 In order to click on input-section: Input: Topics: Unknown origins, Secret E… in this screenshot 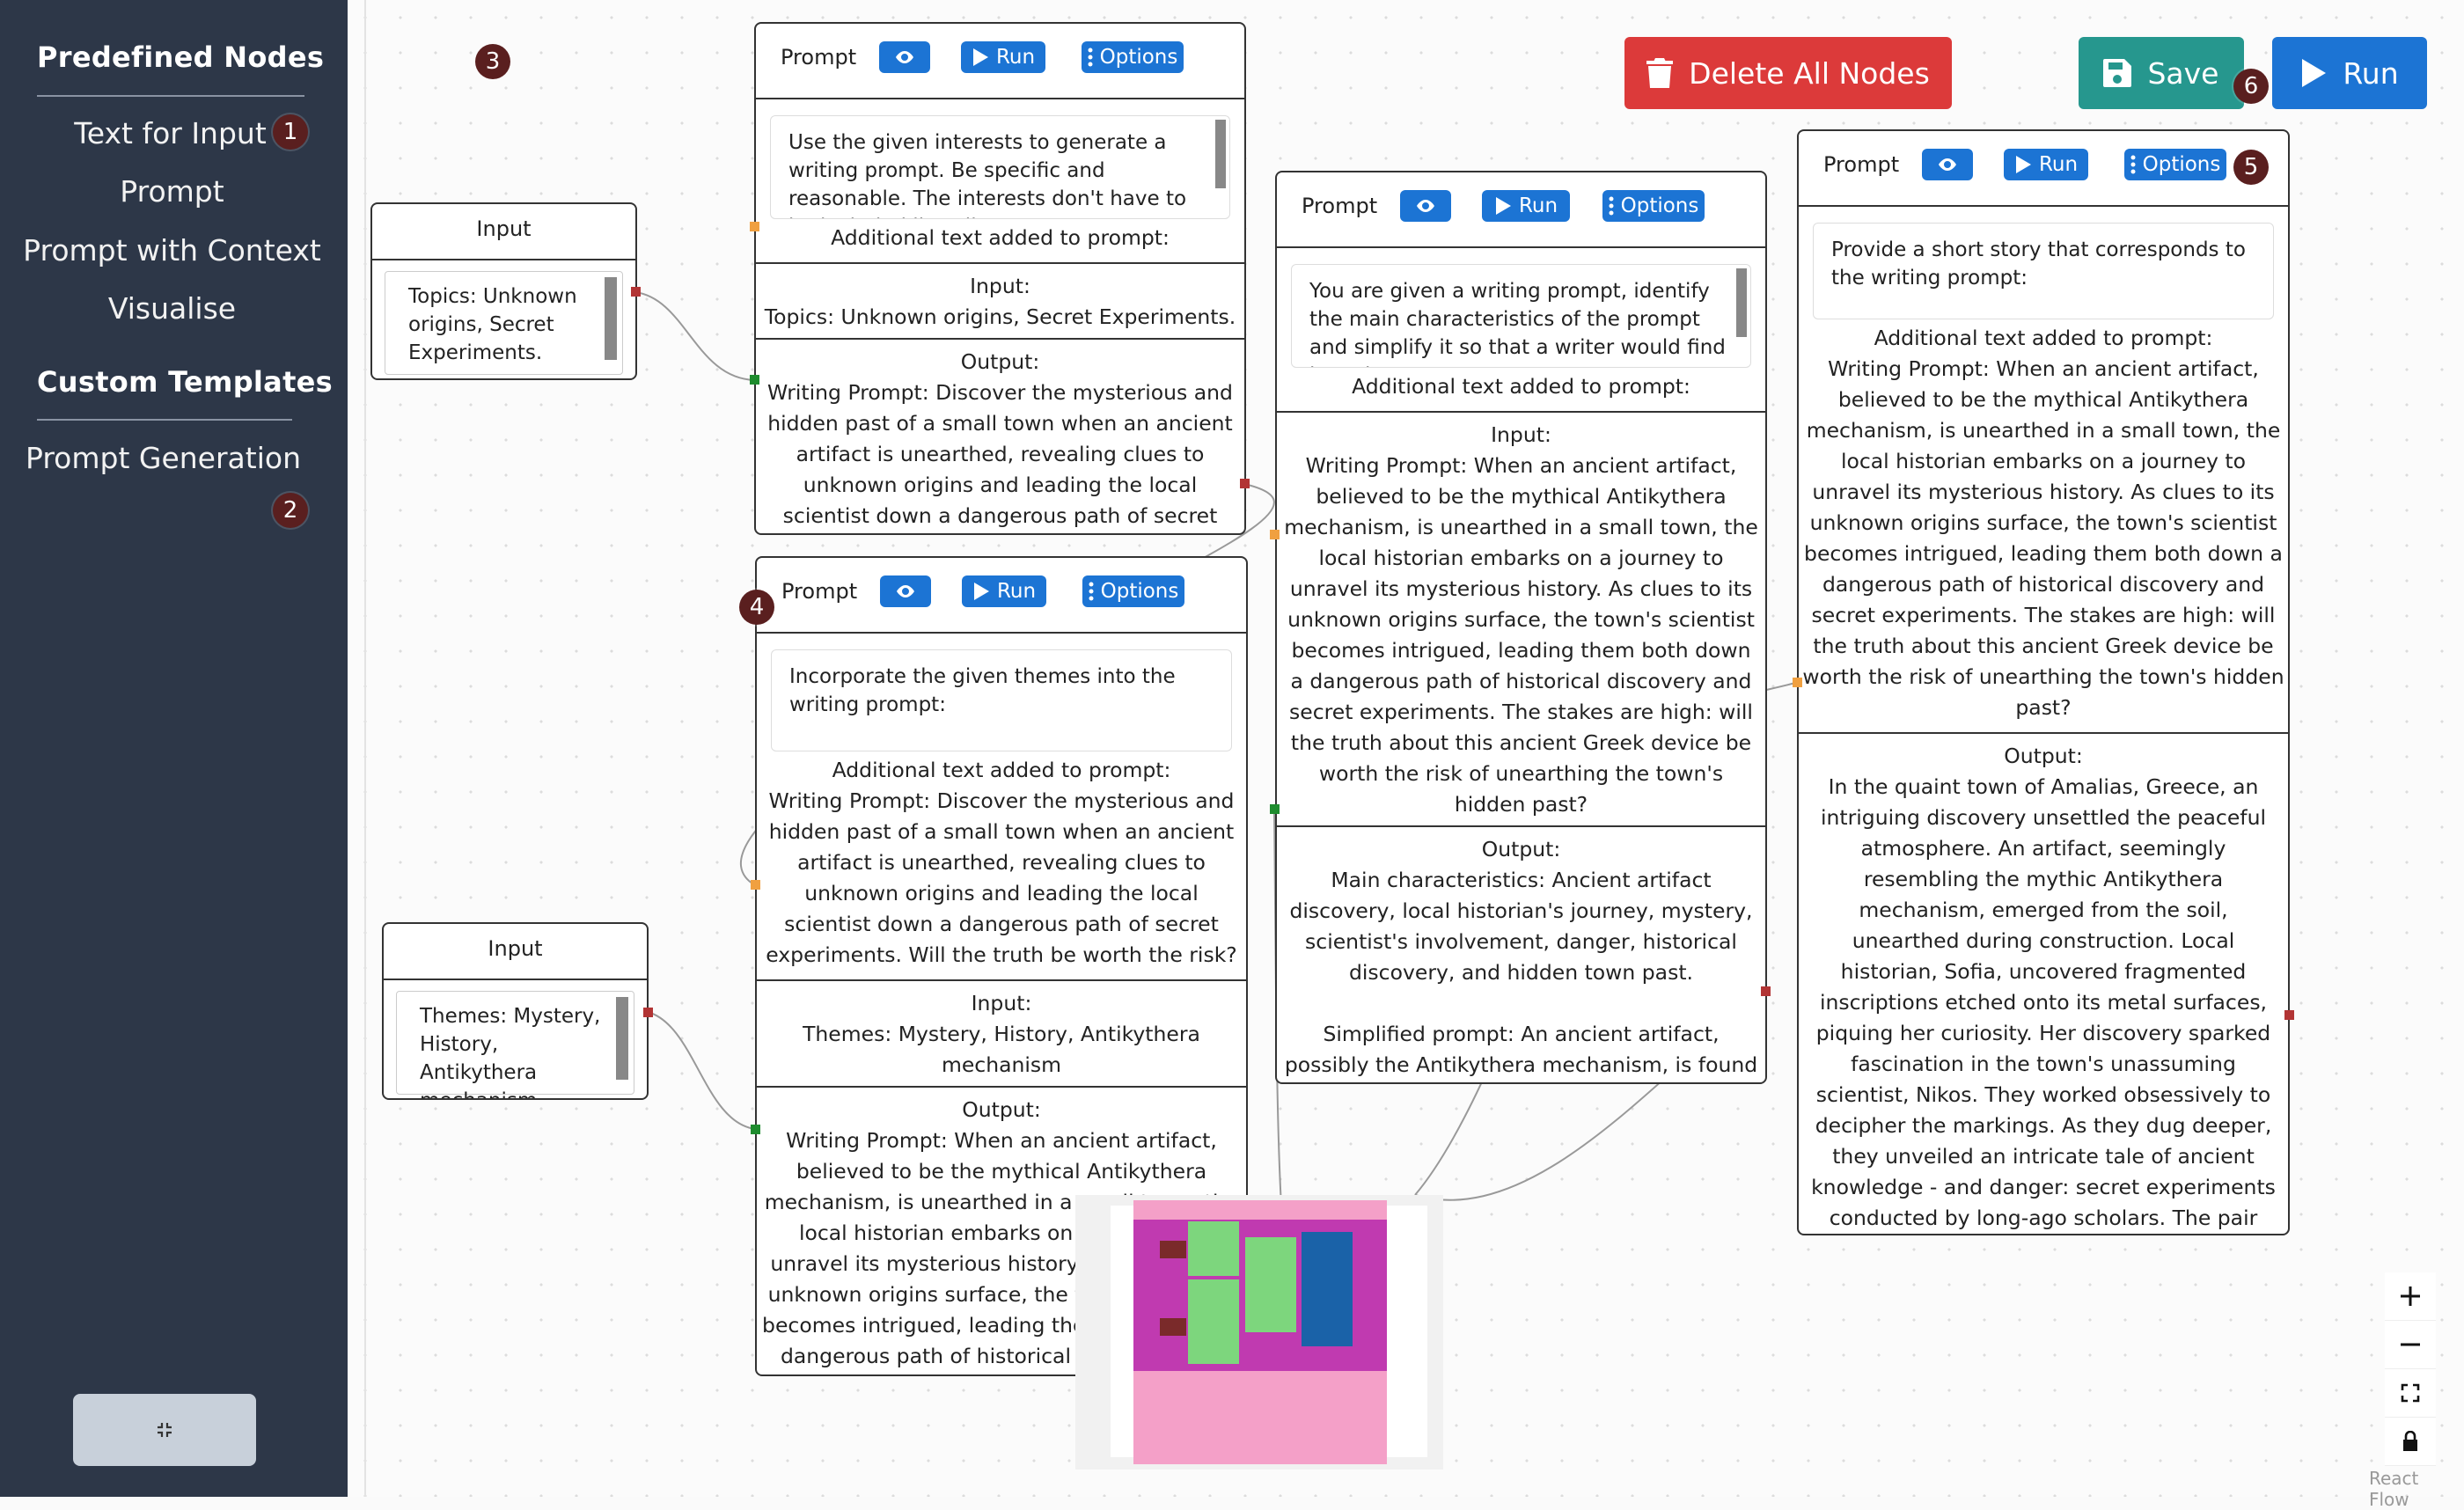, I will do `click(1000, 300)`.